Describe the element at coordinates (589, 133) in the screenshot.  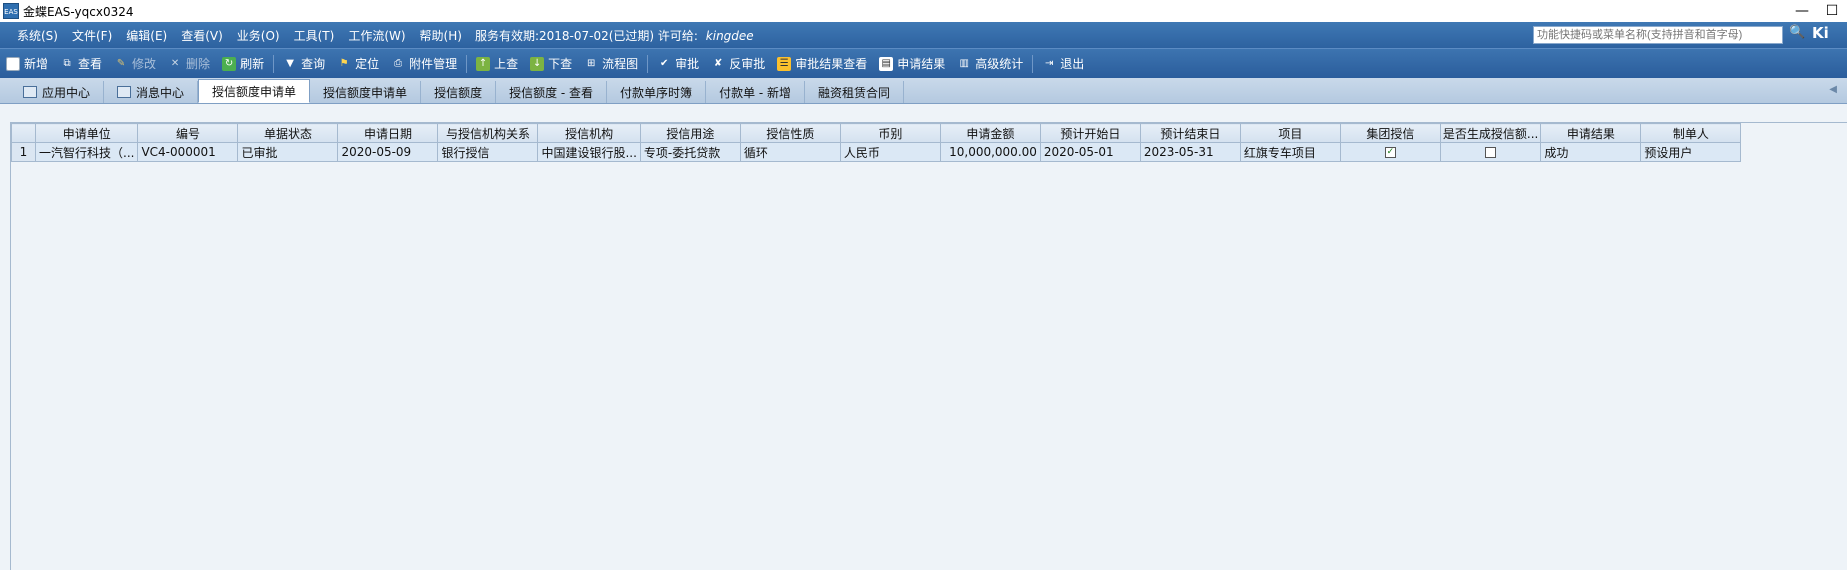
I see `column-header: 授信机构` at that location.